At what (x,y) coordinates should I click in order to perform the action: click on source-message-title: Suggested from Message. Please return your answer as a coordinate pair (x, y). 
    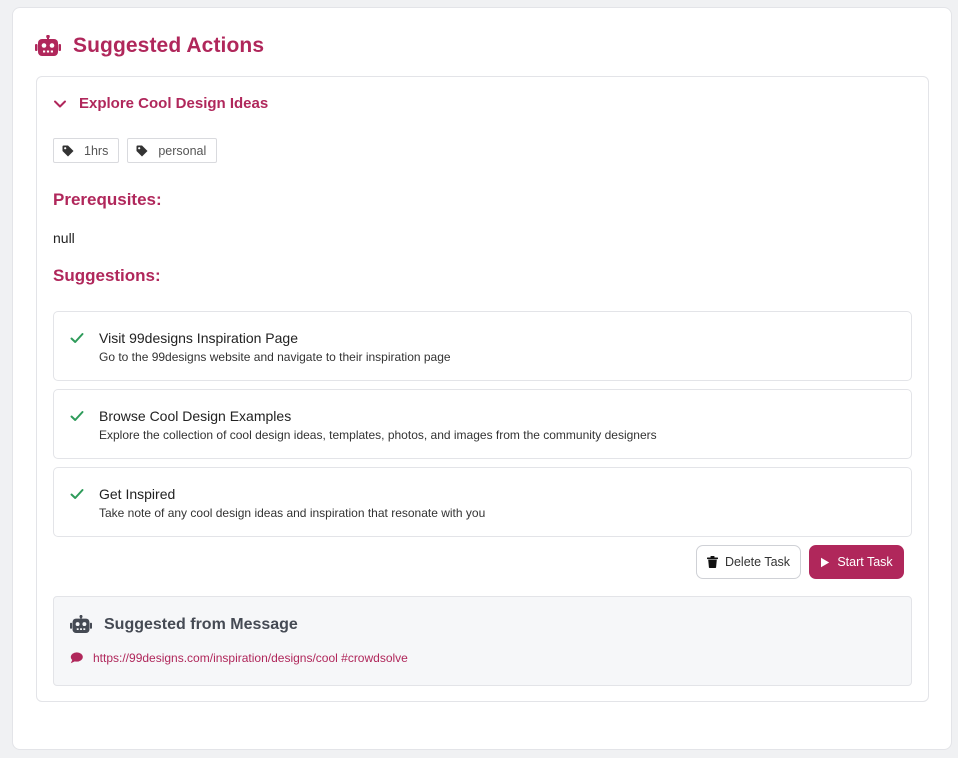
    Looking at the image, I should click on (201, 624).